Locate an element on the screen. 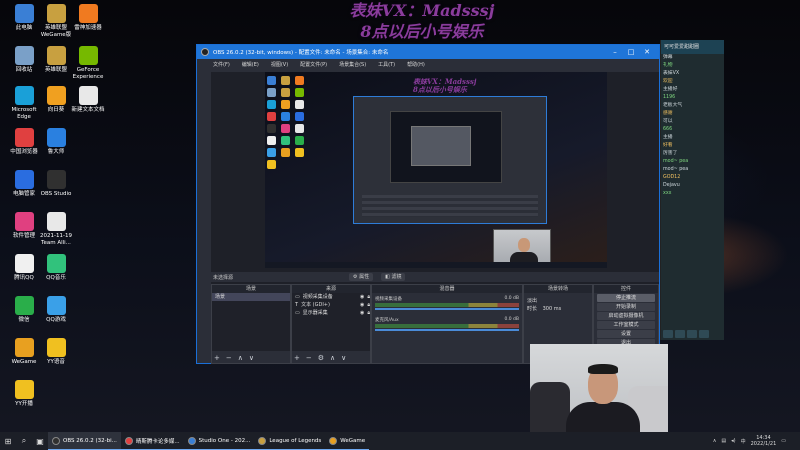 The image size is (800, 450). scenes-dock-title: 场景 is located at coordinates (251, 289).